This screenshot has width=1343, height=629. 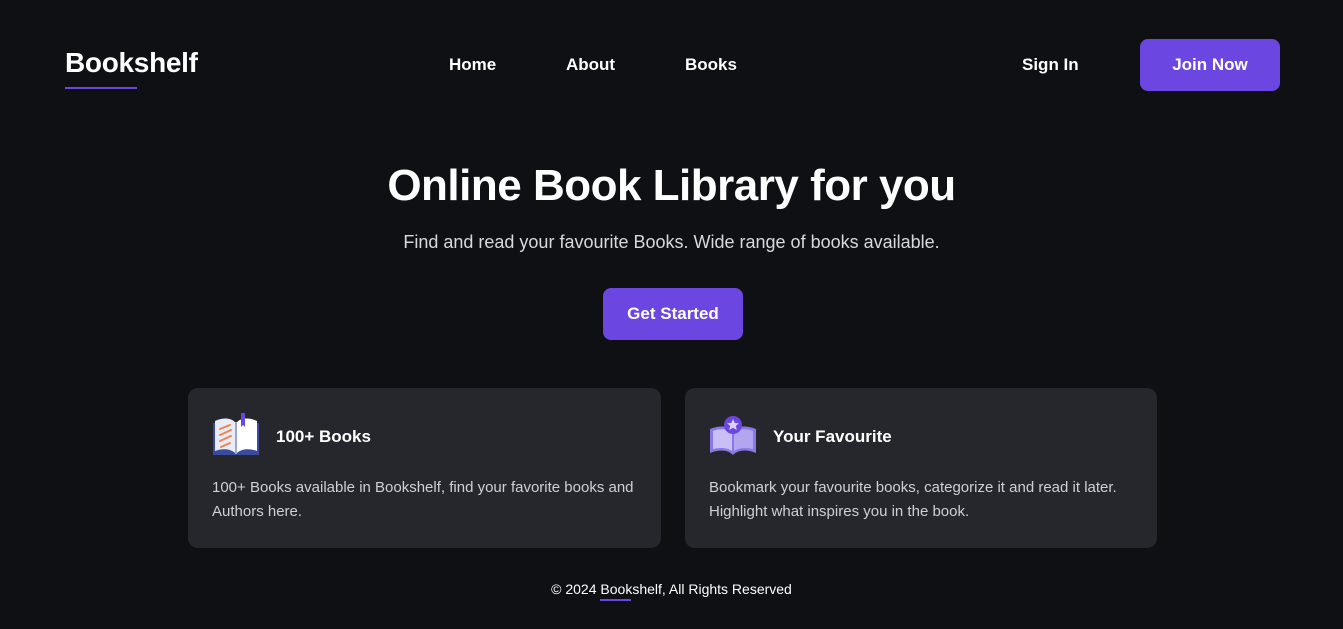 I want to click on feature-title: Your Favourite, so click(x=832, y=436).